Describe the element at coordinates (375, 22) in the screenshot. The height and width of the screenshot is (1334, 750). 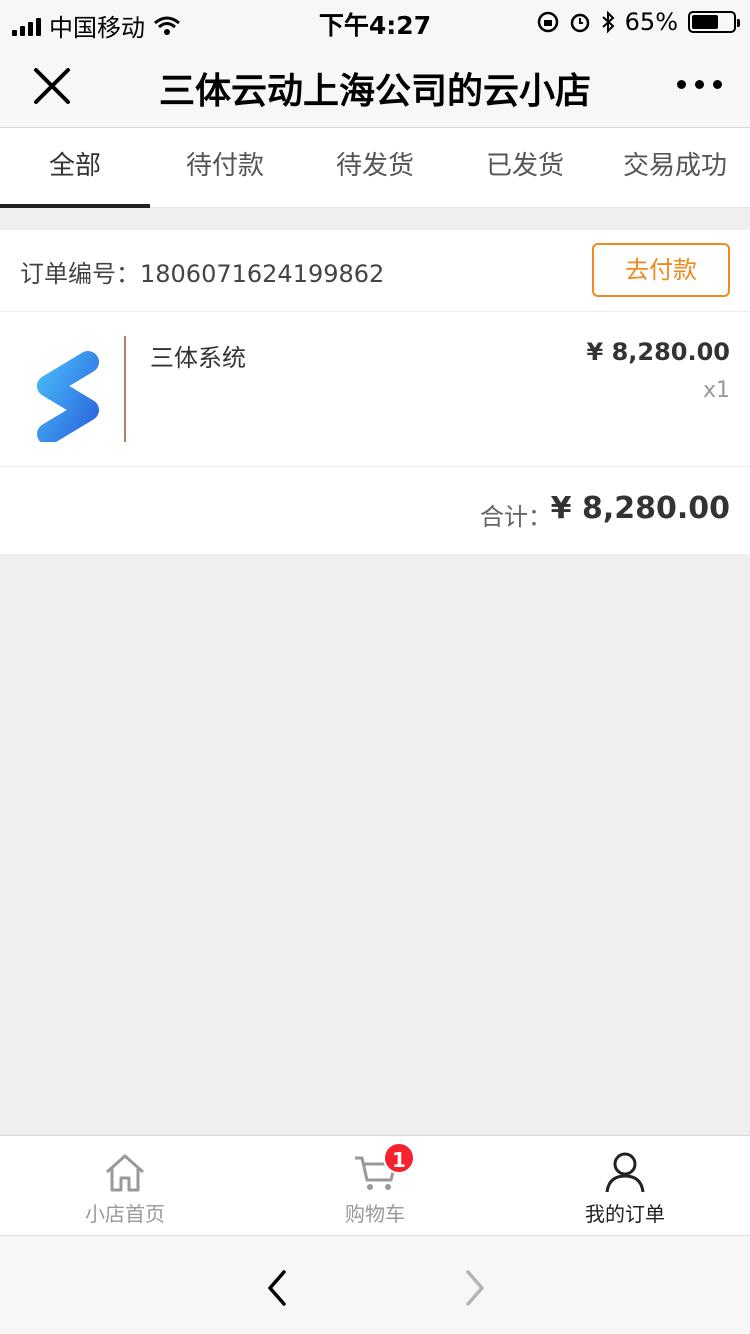
I see `status-bar: 中国移动 下午4:27 65%` at that location.